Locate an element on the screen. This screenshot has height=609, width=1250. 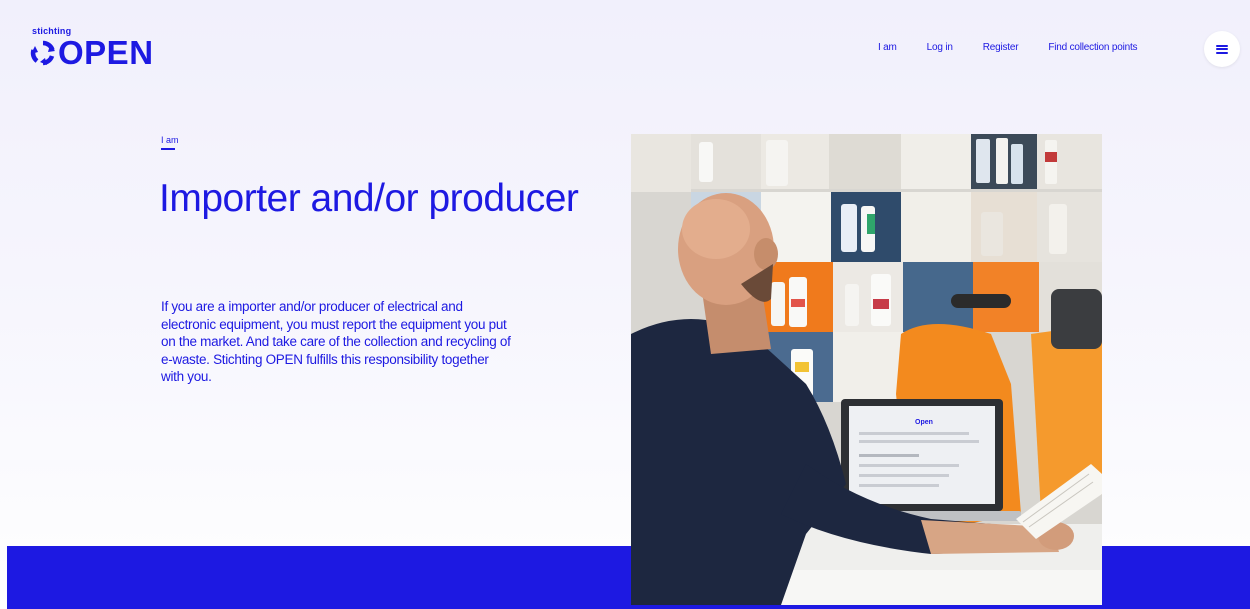
nav-item-log-in: Log in is located at coordinates (940, 47).